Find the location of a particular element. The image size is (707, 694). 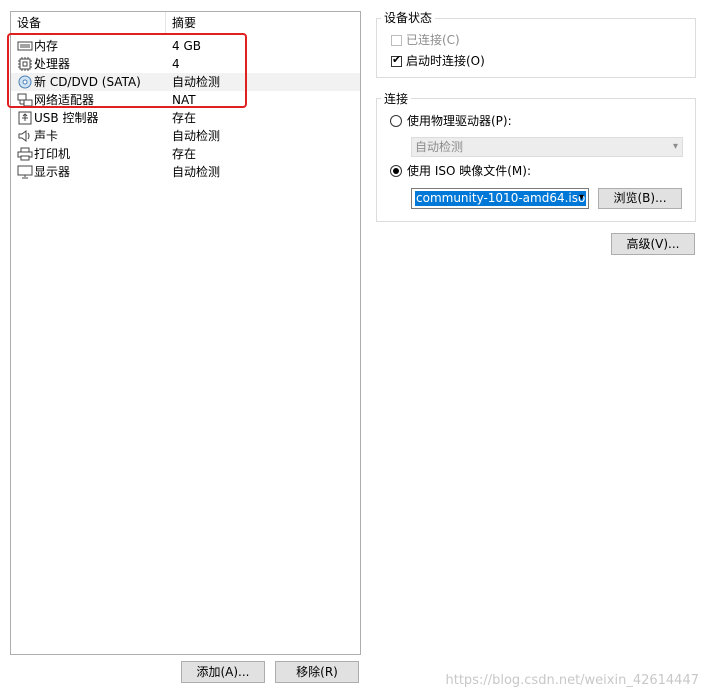

device-row-usb: USB 控制器 存在 is located at coordinates (185, 118).